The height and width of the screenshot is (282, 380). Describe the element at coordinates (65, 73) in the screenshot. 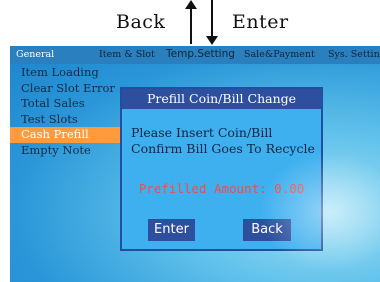

I see `sidebar-item-item-loading: Item Loading` at that location.